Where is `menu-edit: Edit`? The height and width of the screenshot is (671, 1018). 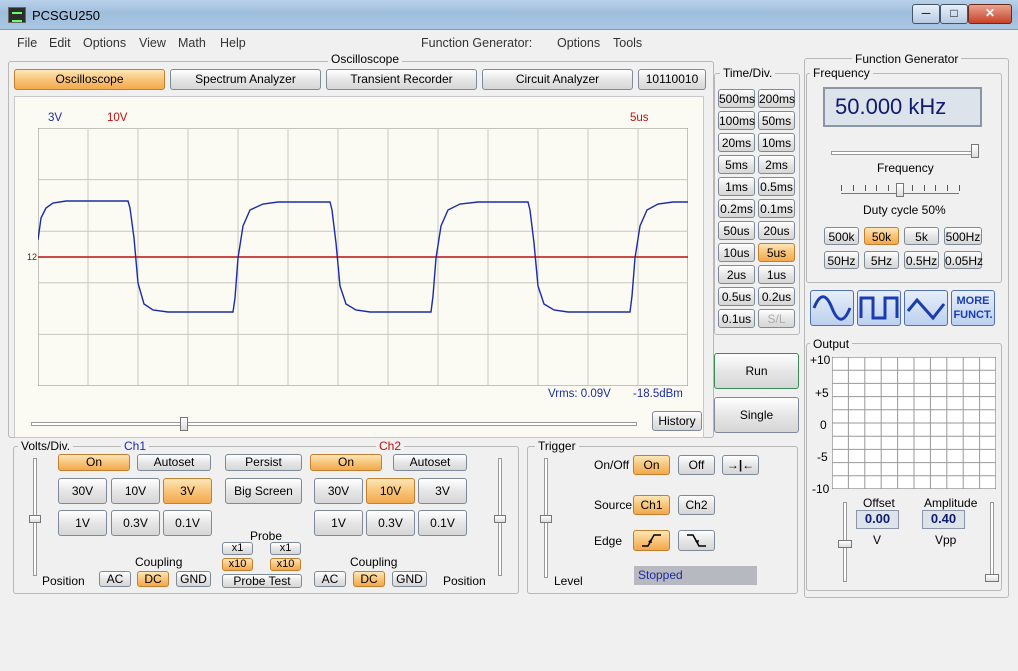
menu-edit: Edit is located at coordinates (60, 43).